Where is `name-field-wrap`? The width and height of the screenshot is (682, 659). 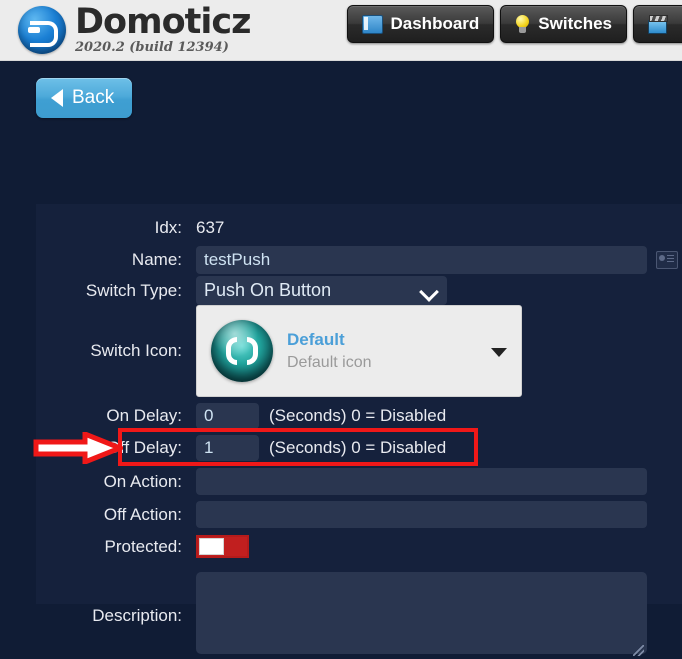 name-field-wrap is located at coordinates (437, 260).